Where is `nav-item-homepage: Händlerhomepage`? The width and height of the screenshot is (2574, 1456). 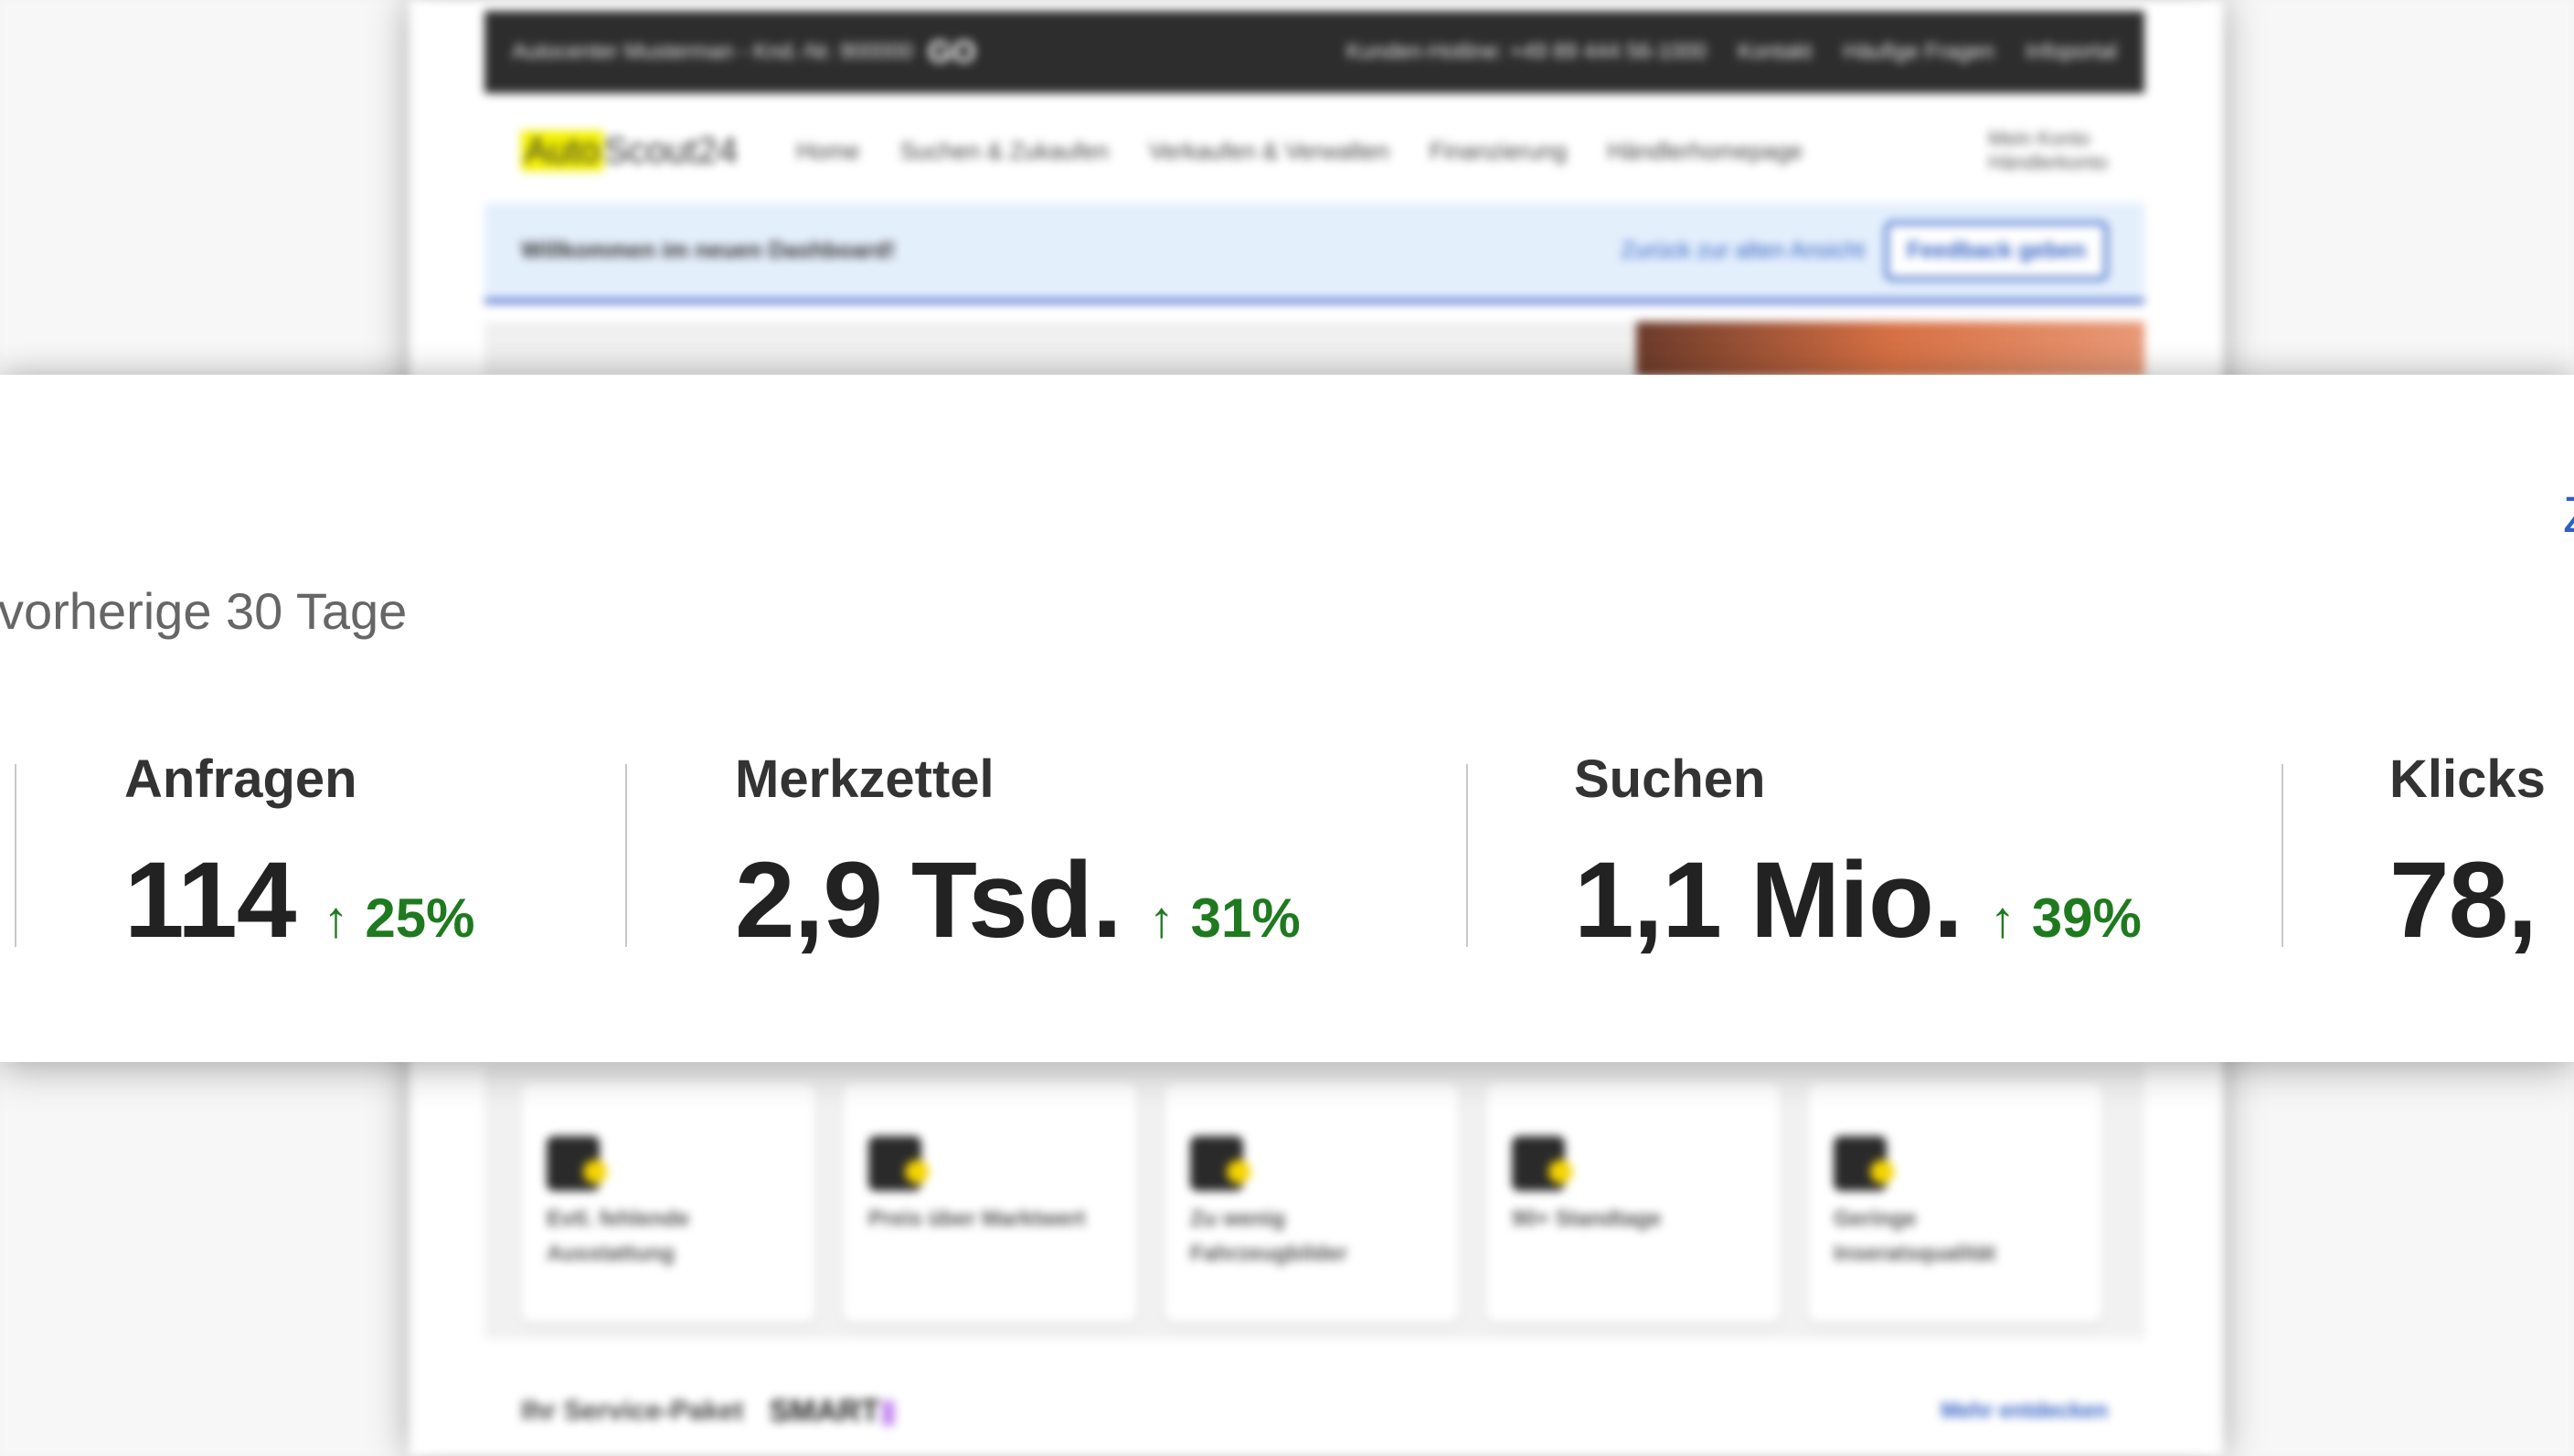 nav-item-homepage: Händlerhomepage is located at coordinates (1705, 151).